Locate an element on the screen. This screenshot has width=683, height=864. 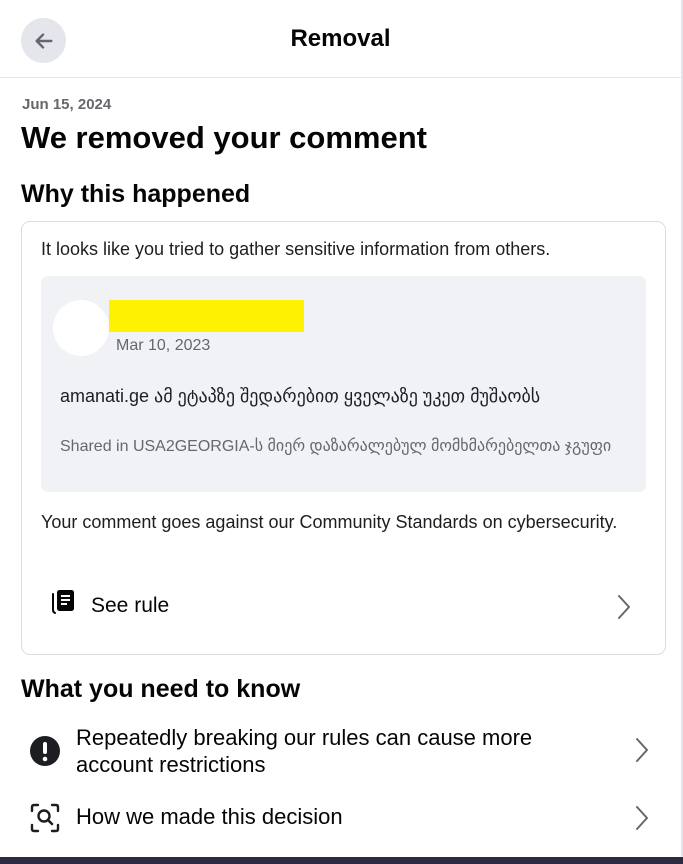
magnify-scan-icon is located at coordinates (45, 818).